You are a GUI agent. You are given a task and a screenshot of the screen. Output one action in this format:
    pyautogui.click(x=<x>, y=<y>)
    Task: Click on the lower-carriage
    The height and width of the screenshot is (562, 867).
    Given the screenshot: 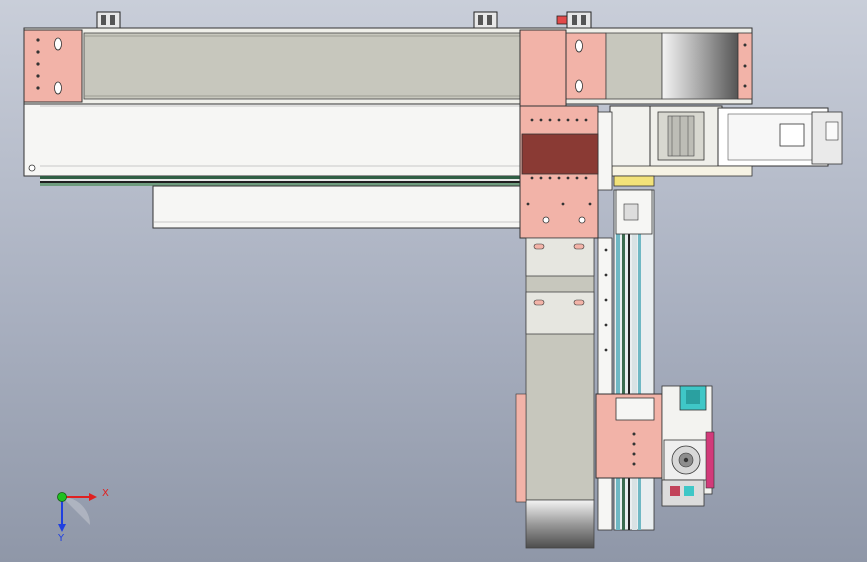 What is the action you would take?
    pyautogui.click(x=629, y=436)
    